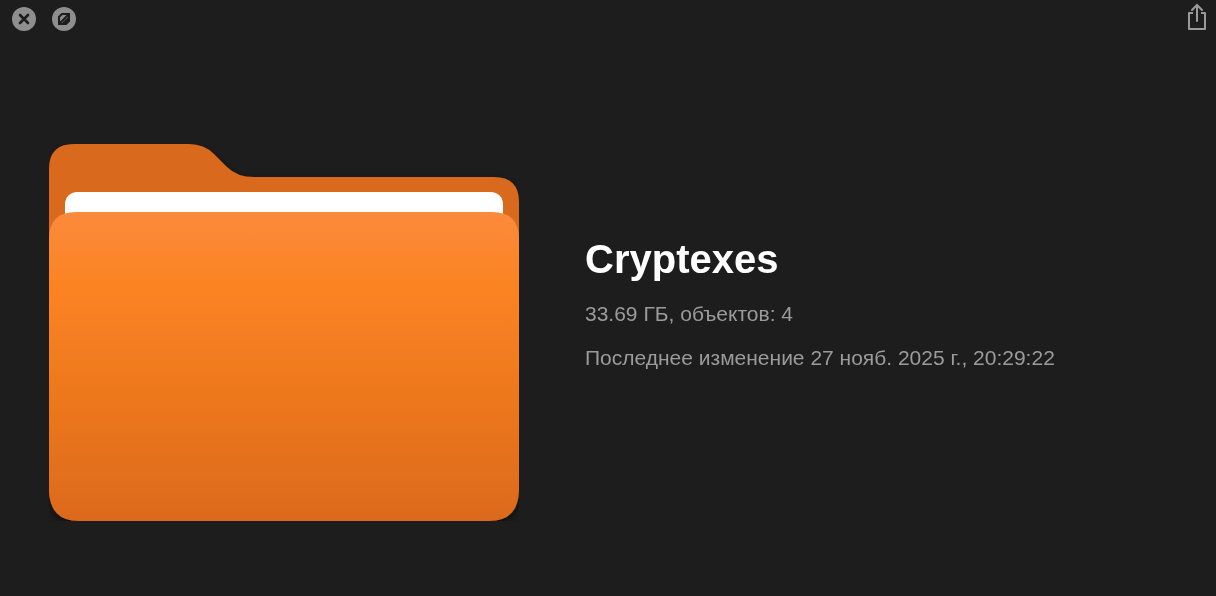 This screenshot has width=1216, height=596. Describe the element at coordinates (820, 358) in the screenshot. I see `detail-text: Последнее изменение 27 нояб. 2025 г., 20:29:22` at that location.